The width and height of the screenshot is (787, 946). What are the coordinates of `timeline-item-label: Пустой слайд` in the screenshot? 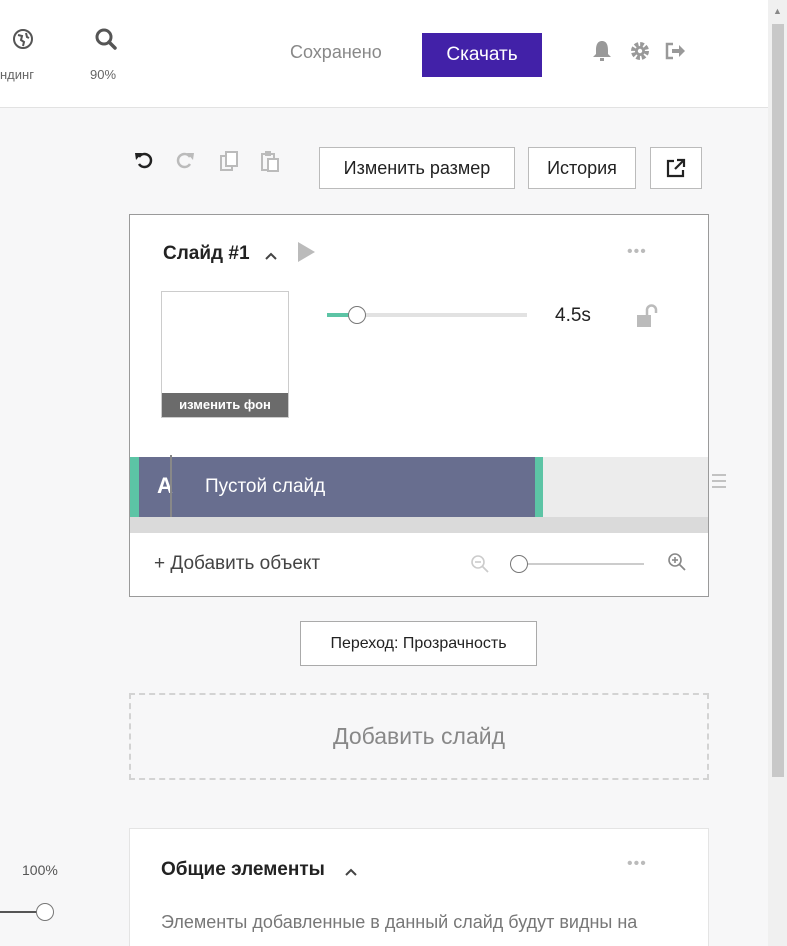 It's located at (265, 486).